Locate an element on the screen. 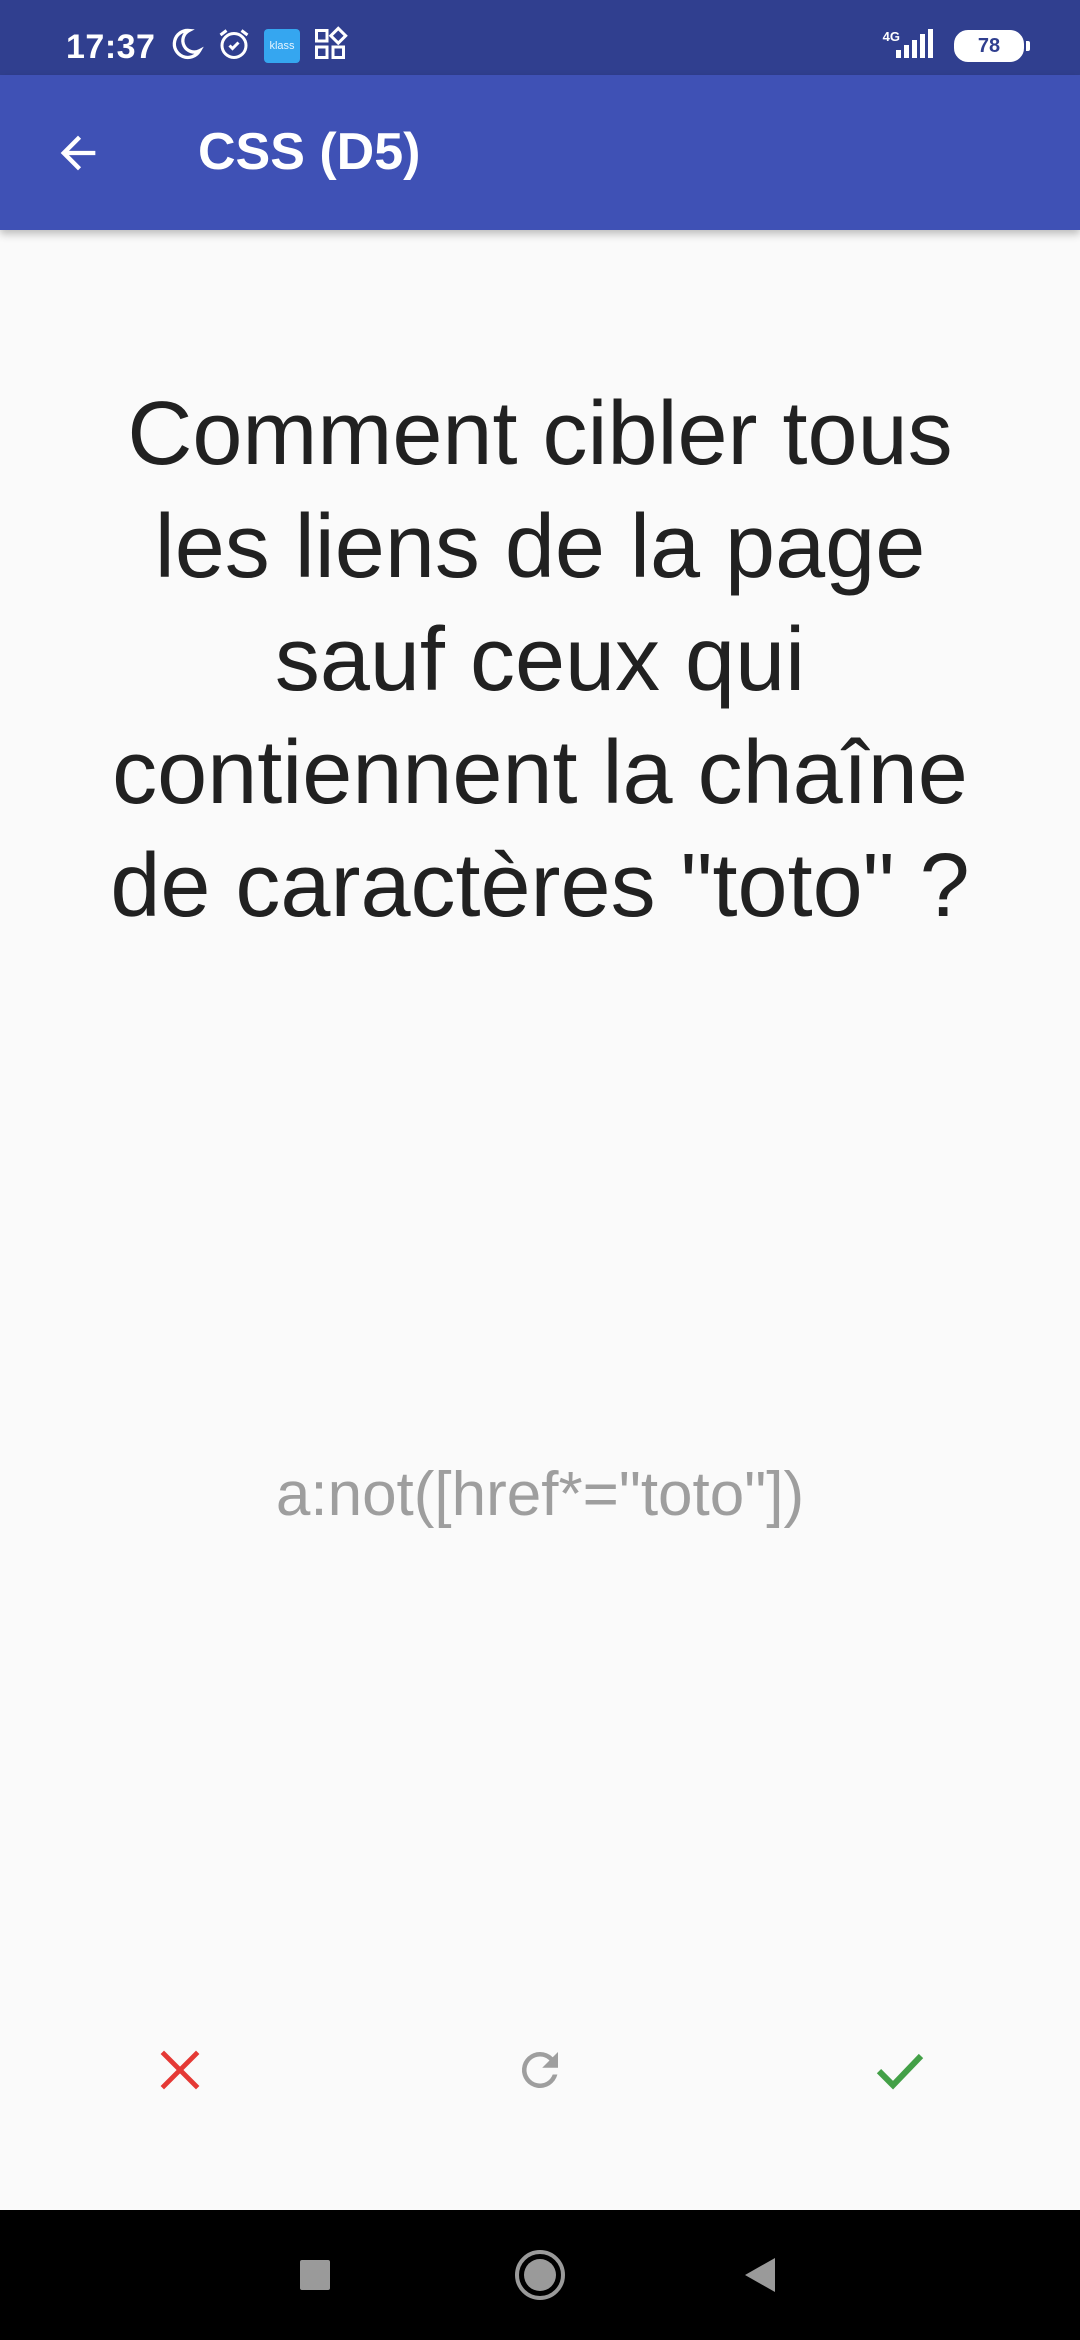 The height and width of the screenshot is (2340, 1080). klass-app-icon: klass is located at coordinates (282, 46).